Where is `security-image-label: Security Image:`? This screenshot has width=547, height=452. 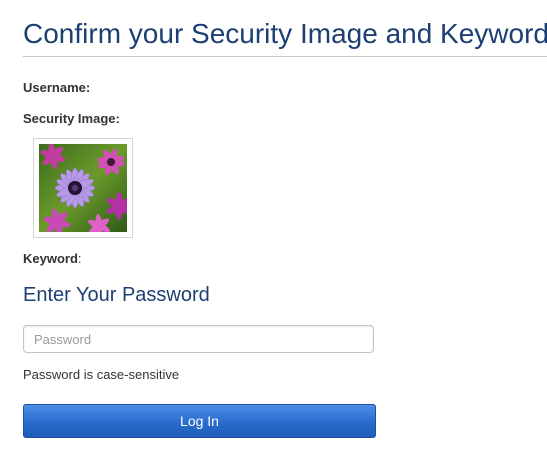
security-image-label: Security Image: is located at coordinates (71, 118).